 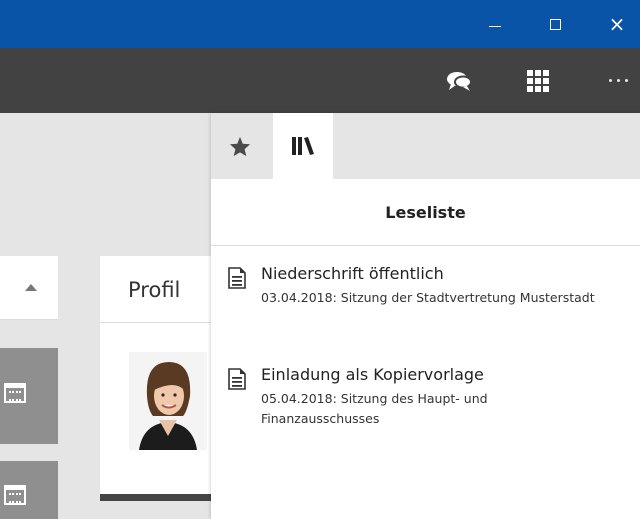 I want to click on left-list-column, so click(x=29, y=387).